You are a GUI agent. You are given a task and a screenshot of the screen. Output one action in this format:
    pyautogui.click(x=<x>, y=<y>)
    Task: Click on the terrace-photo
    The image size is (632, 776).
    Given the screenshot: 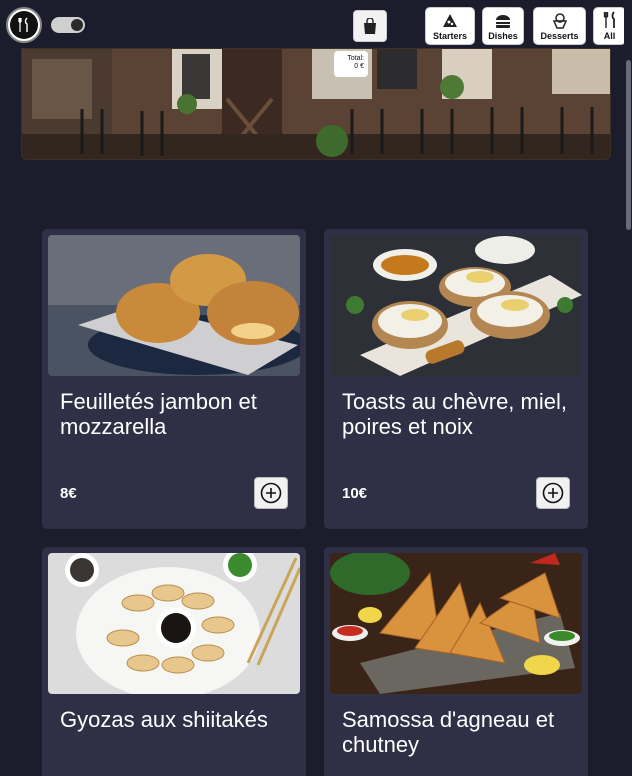 What is the action you would take?
    pyautogui.click(x=316, y=104)
    